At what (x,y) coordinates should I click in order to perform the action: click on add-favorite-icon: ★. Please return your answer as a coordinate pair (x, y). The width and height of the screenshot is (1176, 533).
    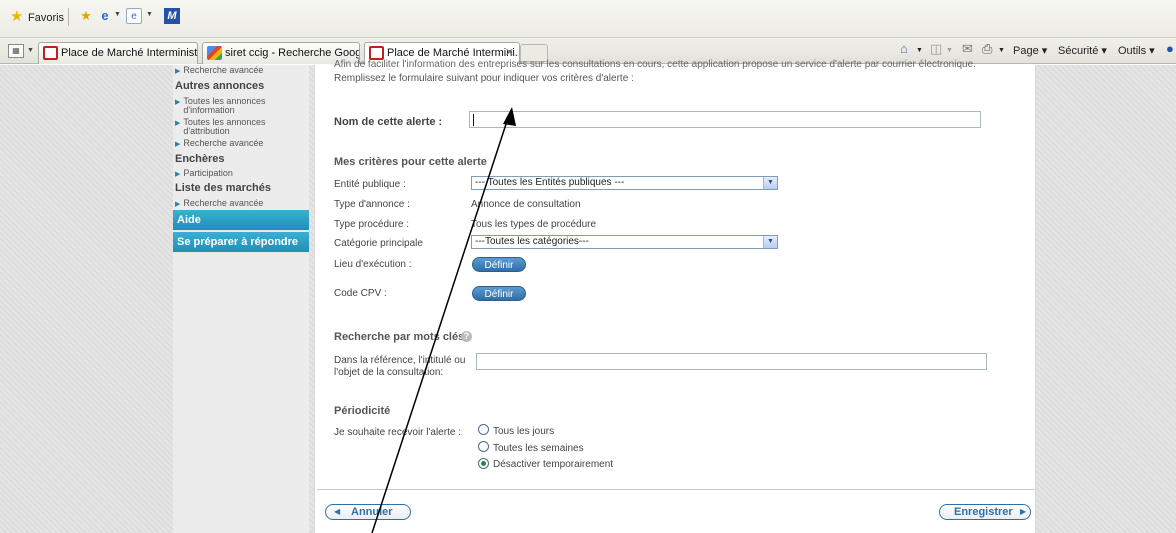
    Looking at the image, I should click on (86, 16).